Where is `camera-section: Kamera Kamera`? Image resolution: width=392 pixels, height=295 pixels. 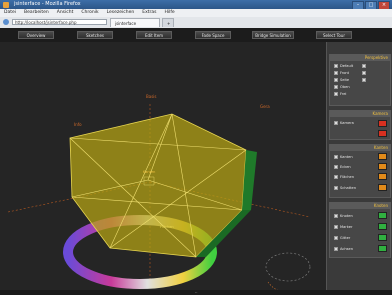 camera-section: Kamera Kamera is located at coordinates (360, 125).